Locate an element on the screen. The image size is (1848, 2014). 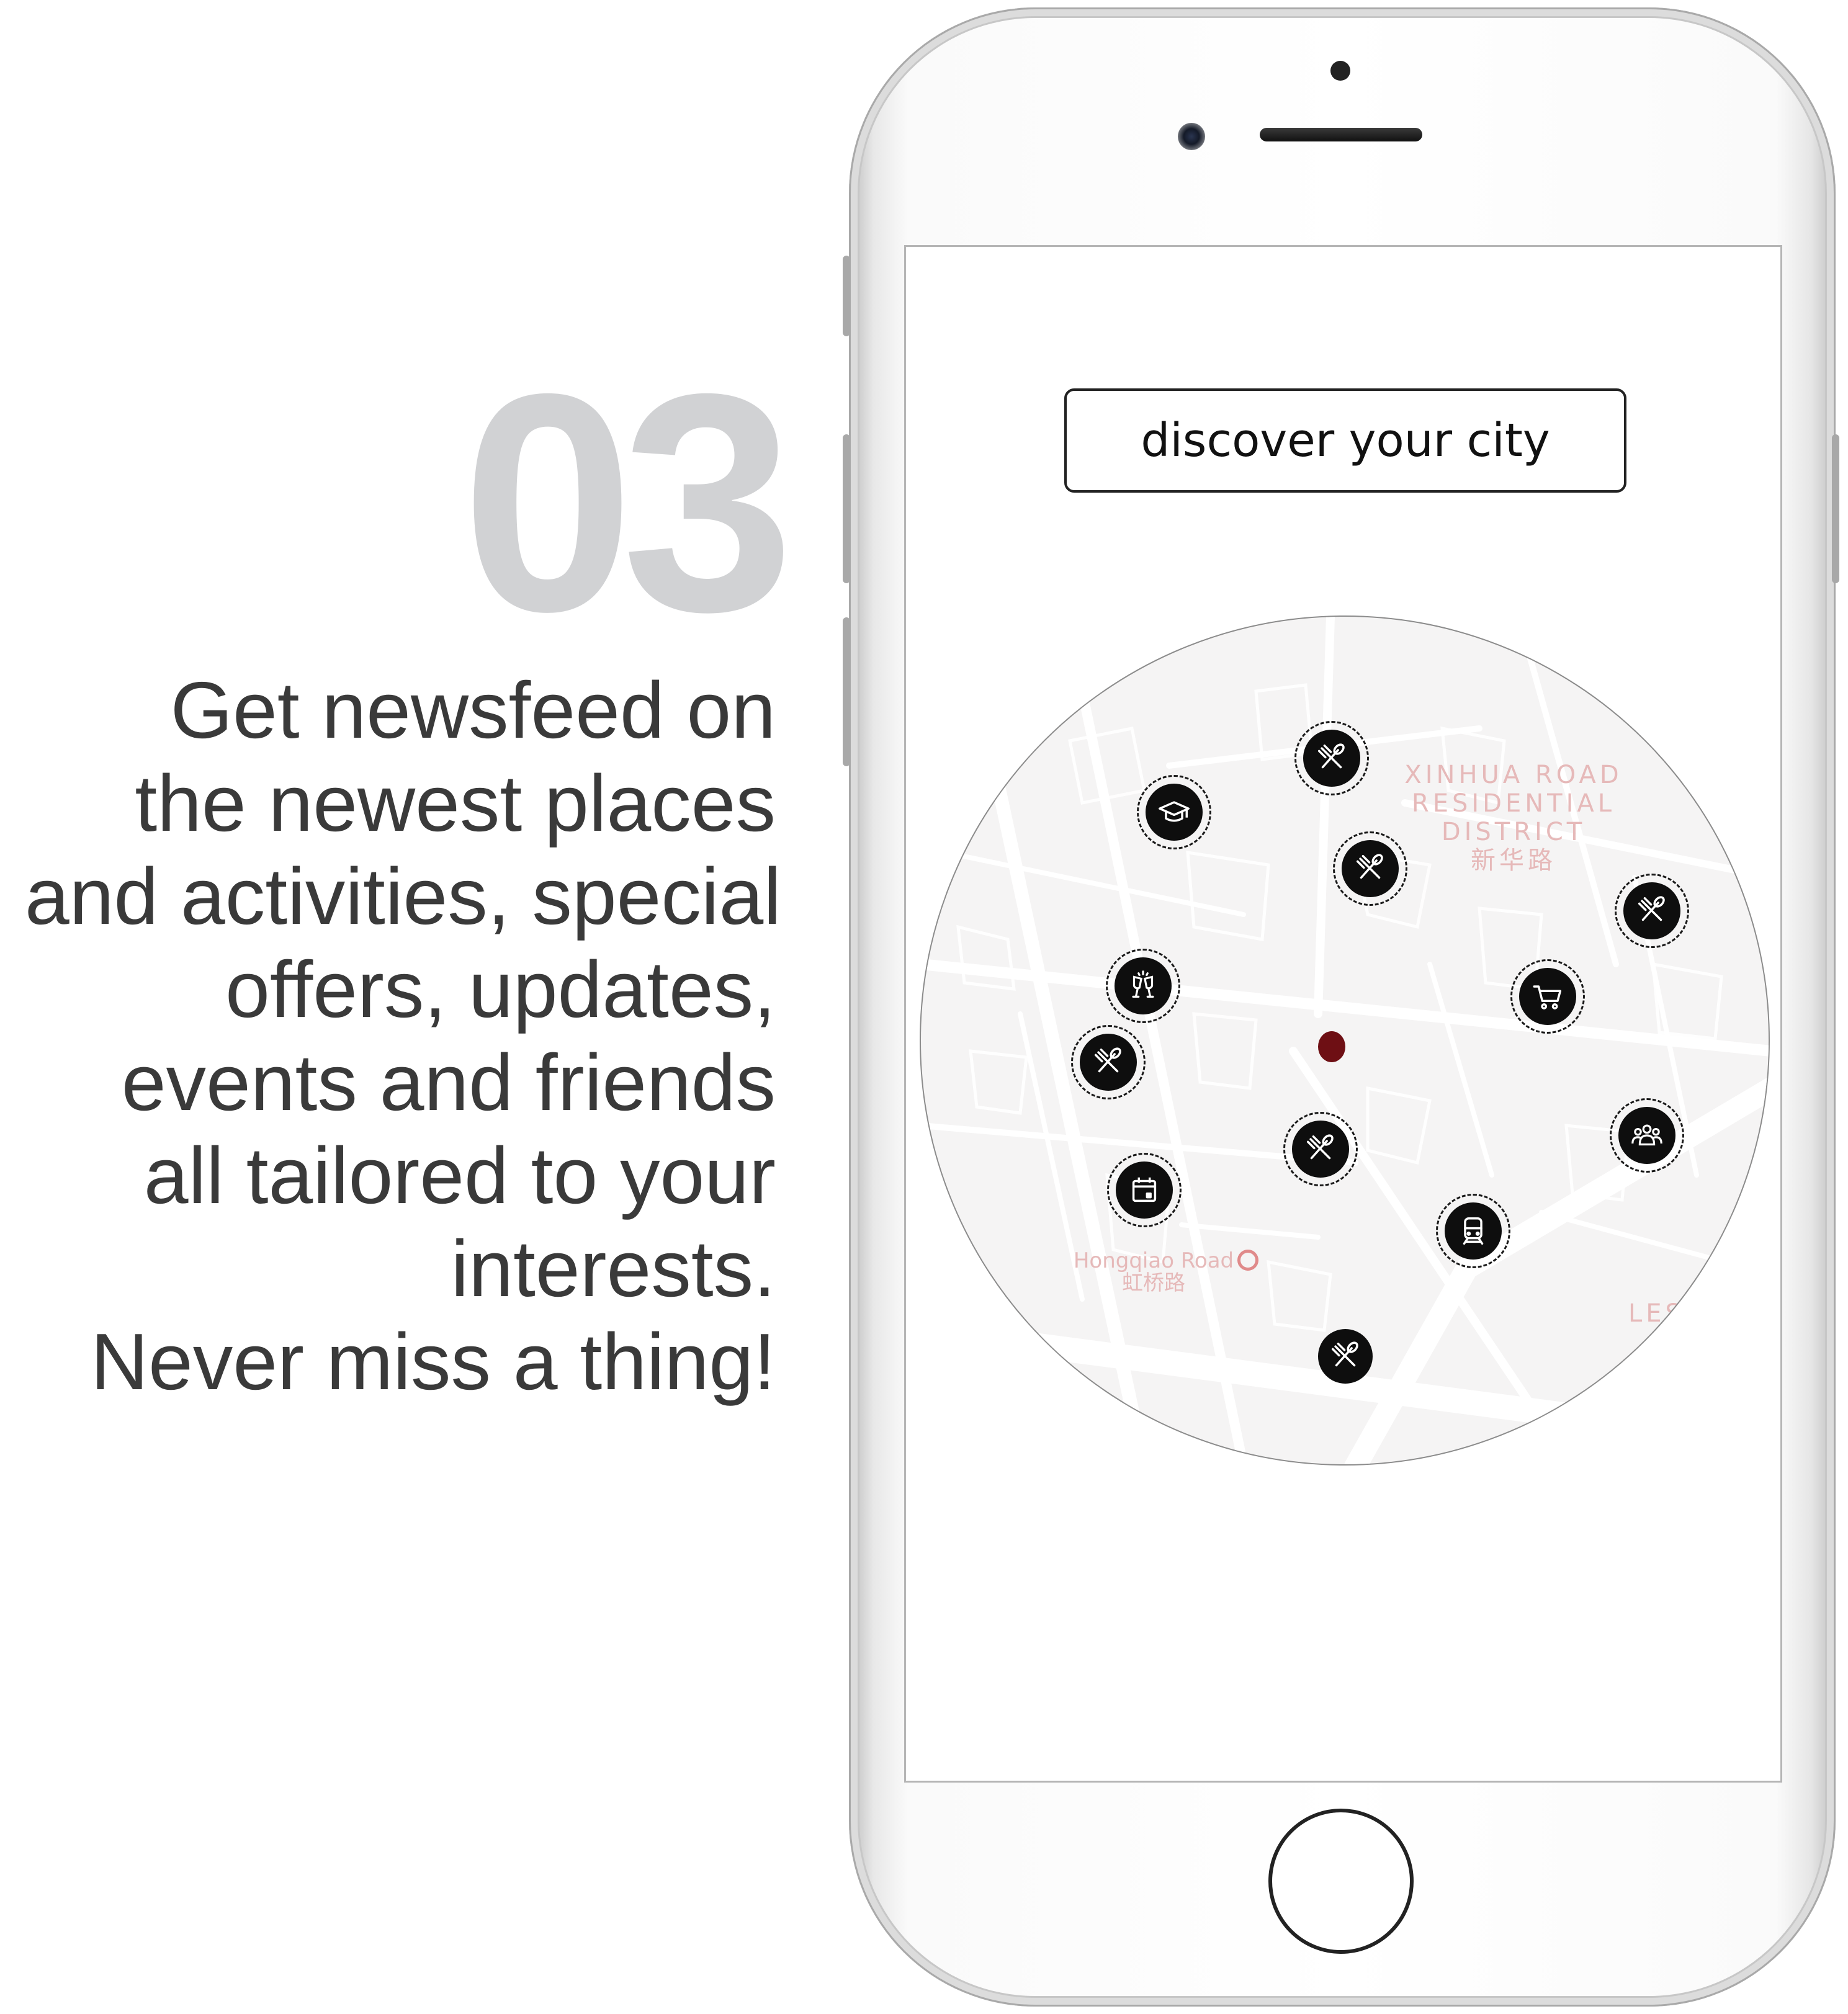
event-marker is located at coordinates (1144, 1190).